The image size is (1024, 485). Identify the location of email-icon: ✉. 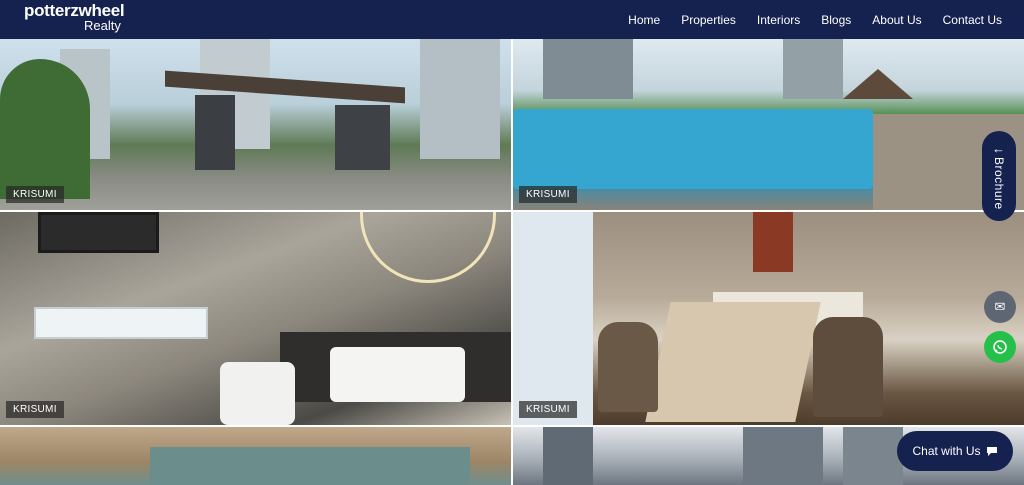
(1000, 306).